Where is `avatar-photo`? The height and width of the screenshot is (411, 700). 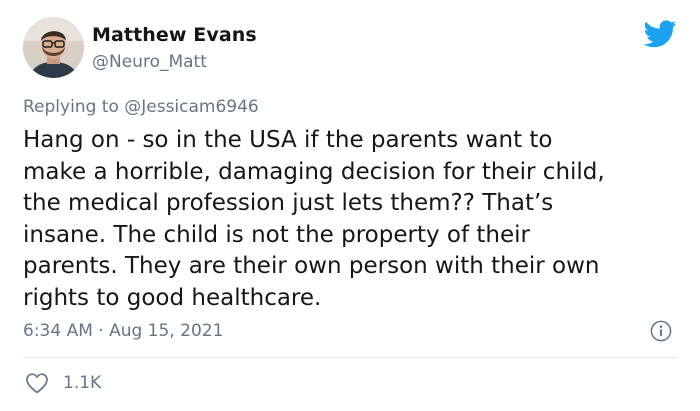
avatar-photo is located at coordinates (53, 47).